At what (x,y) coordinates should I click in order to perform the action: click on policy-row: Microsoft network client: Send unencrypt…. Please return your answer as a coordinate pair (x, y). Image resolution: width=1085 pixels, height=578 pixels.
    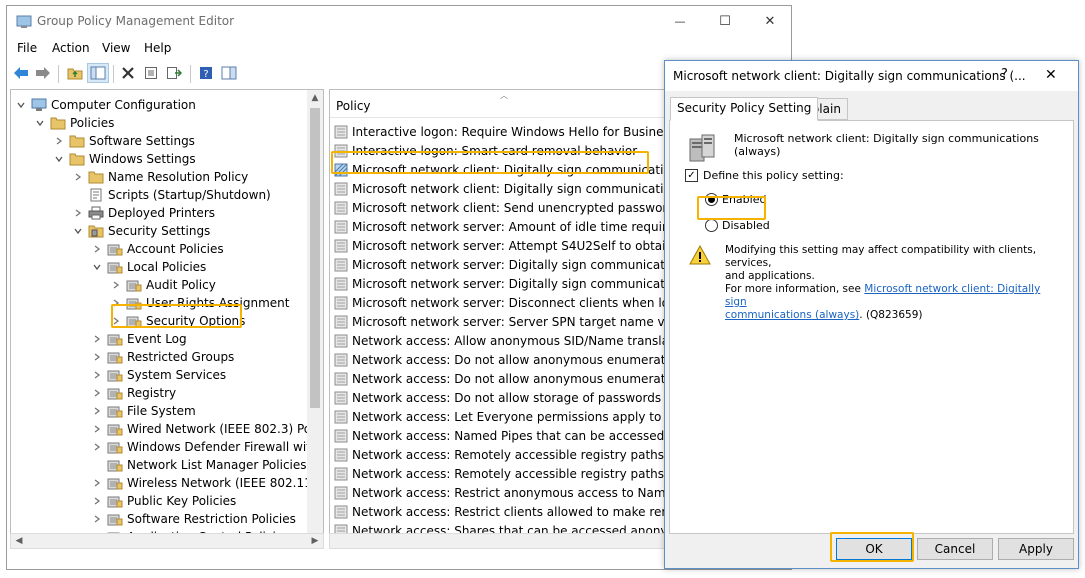
    Looking at the image, I should click on (501, 207).